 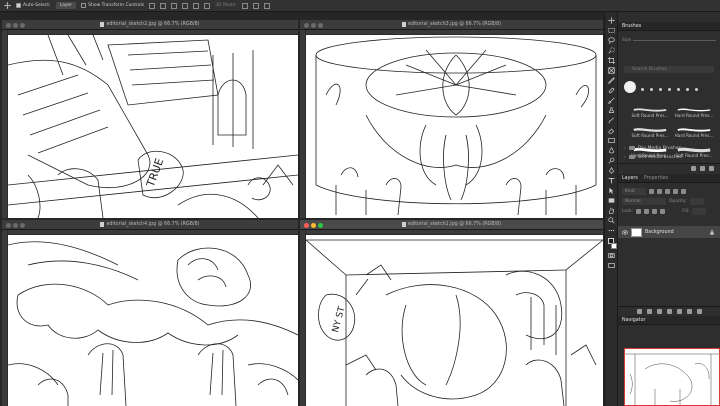 What do you see at coordinates (611, 90) in the screenshot?
I see `healing-brush-tool-icon` at bounding box center [611, 90].